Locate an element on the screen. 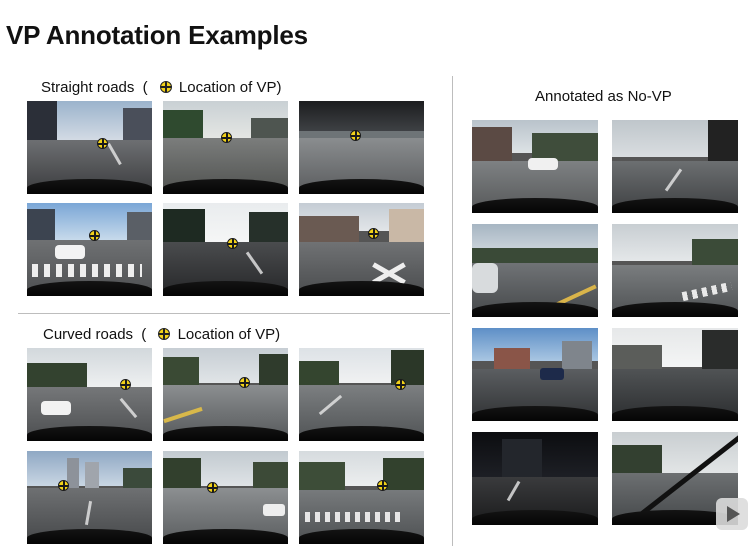  no-vp-heading: Annotated as No-VP is located at coordinates (603, 96).